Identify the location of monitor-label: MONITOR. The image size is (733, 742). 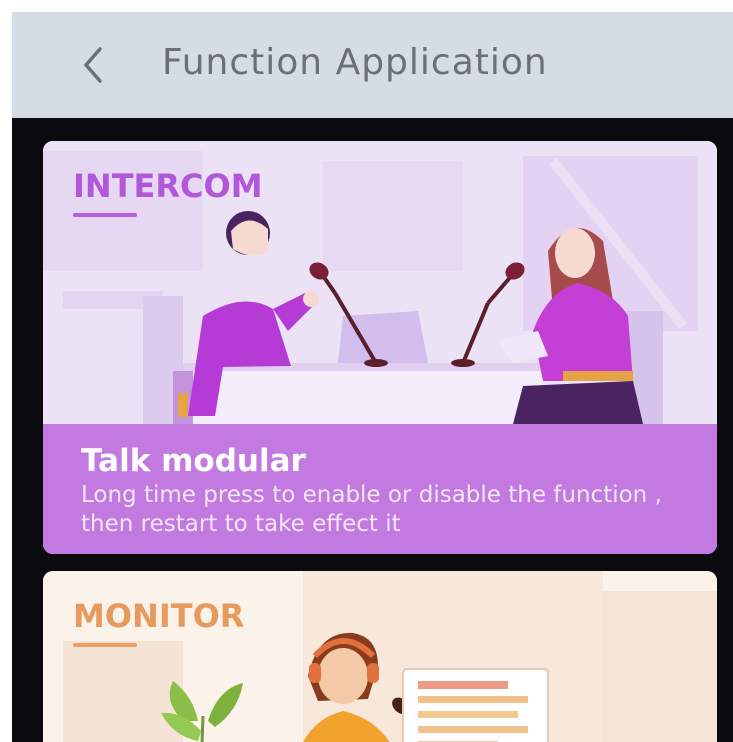
(159, 616).